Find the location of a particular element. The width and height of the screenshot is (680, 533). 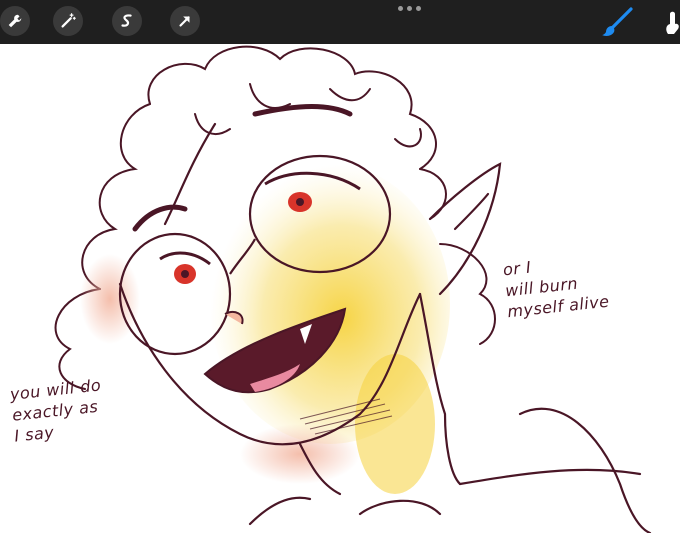

magic-wand-icon is located at coordinates (68, 21).